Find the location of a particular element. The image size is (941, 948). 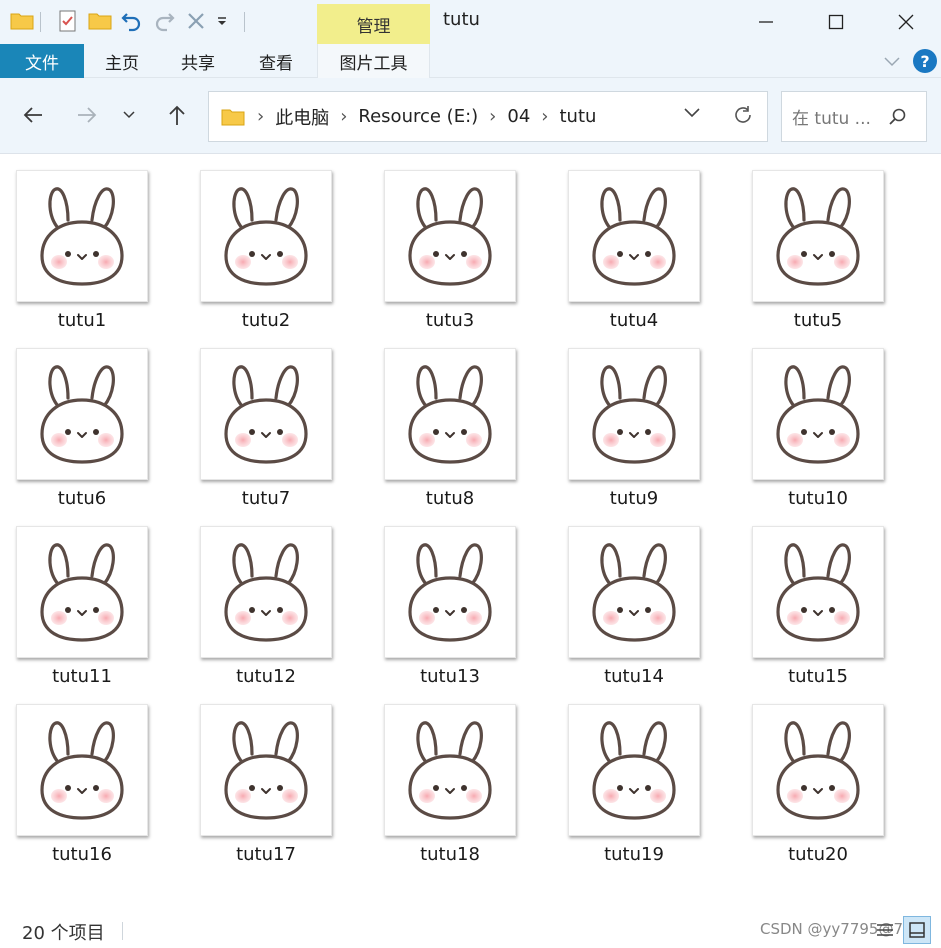

properties-icon is located at coordinates (68, 21).